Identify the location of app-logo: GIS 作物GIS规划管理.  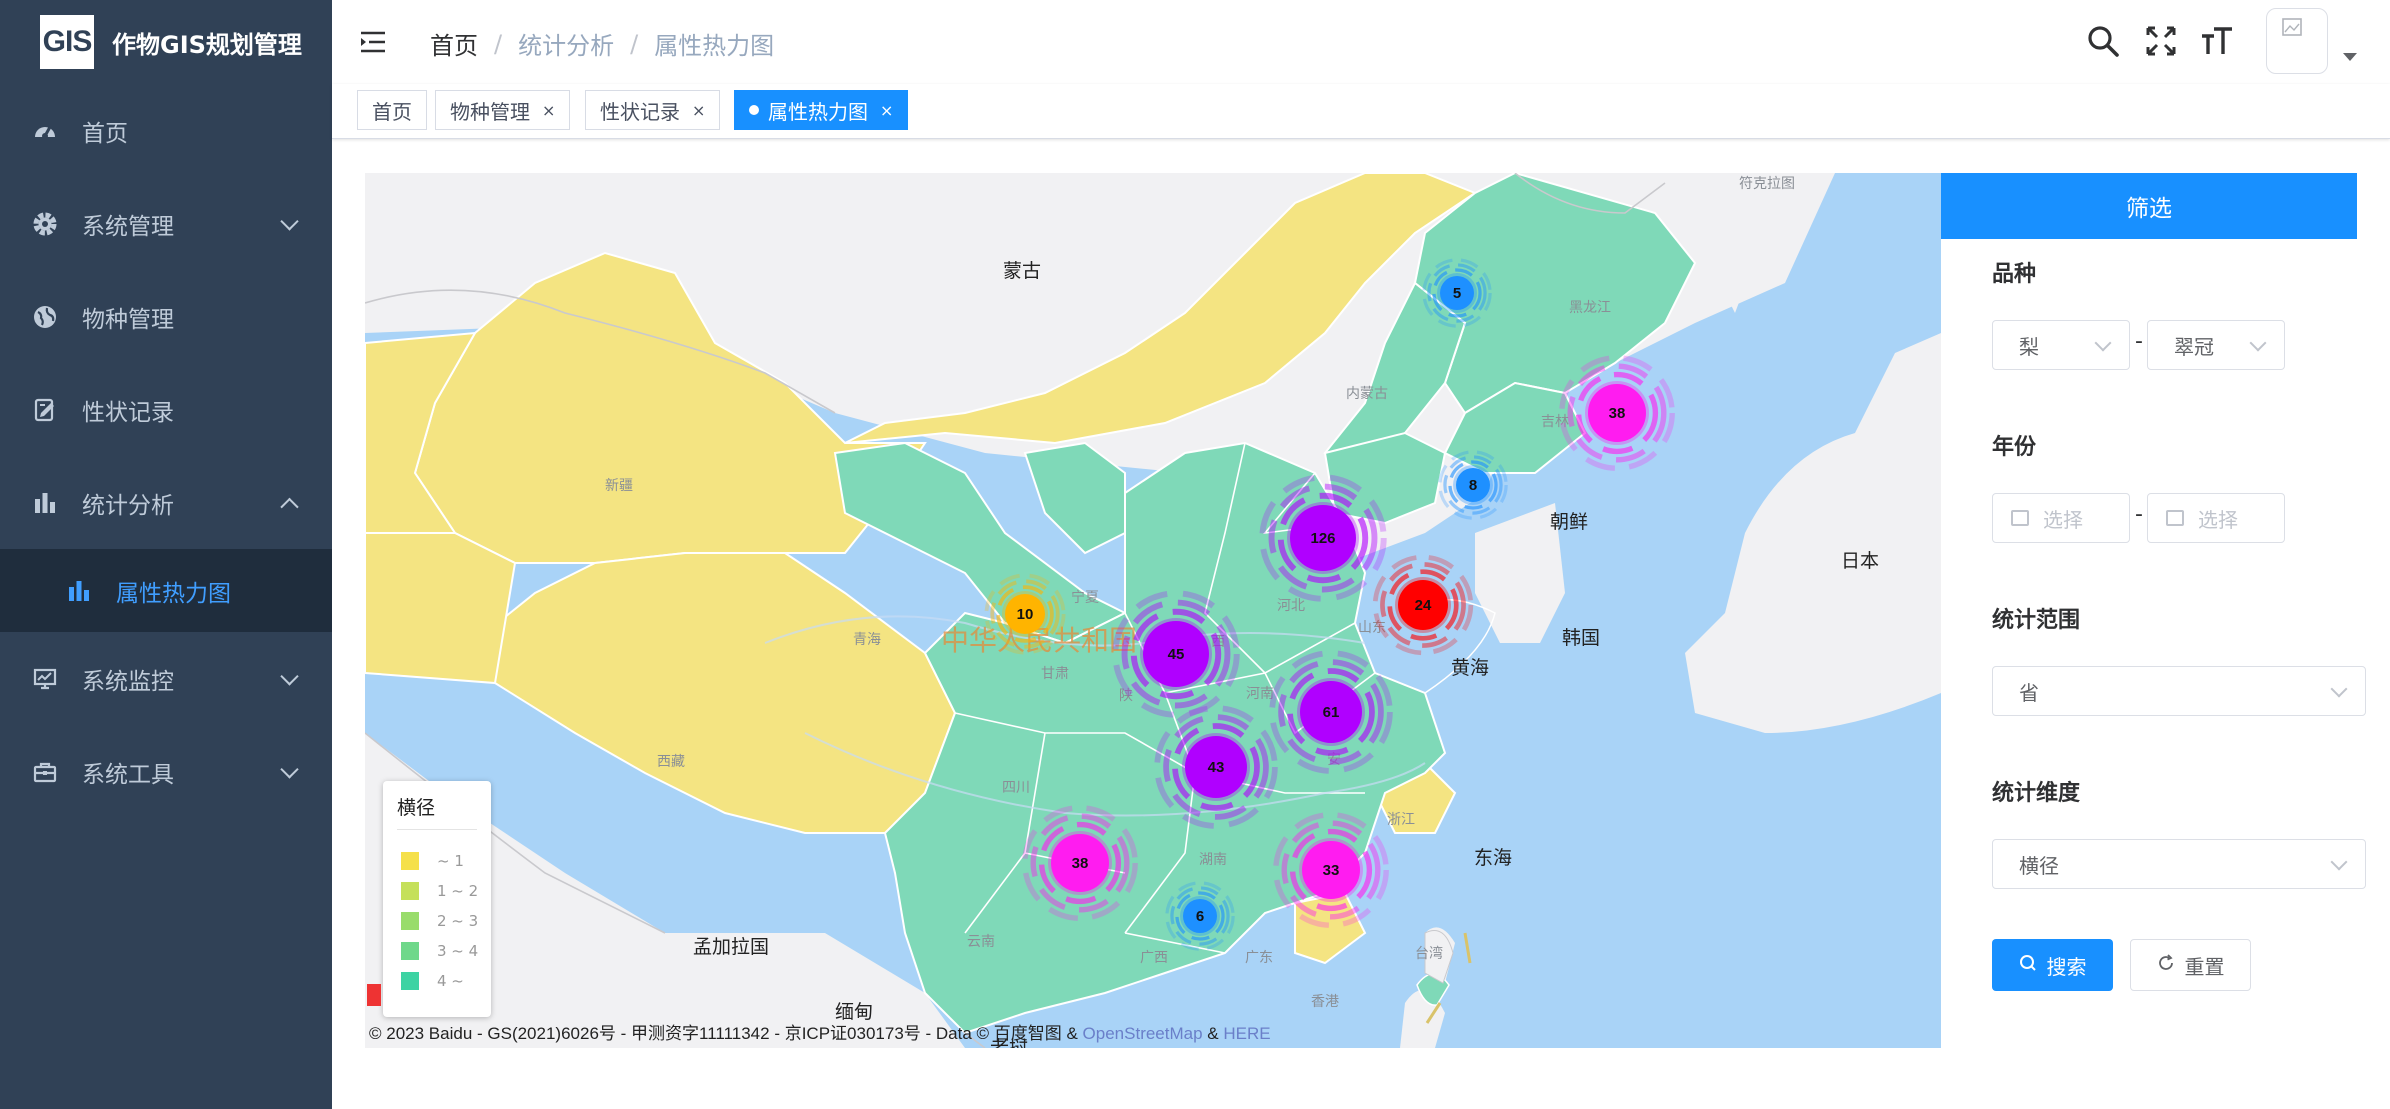
(166, 42).